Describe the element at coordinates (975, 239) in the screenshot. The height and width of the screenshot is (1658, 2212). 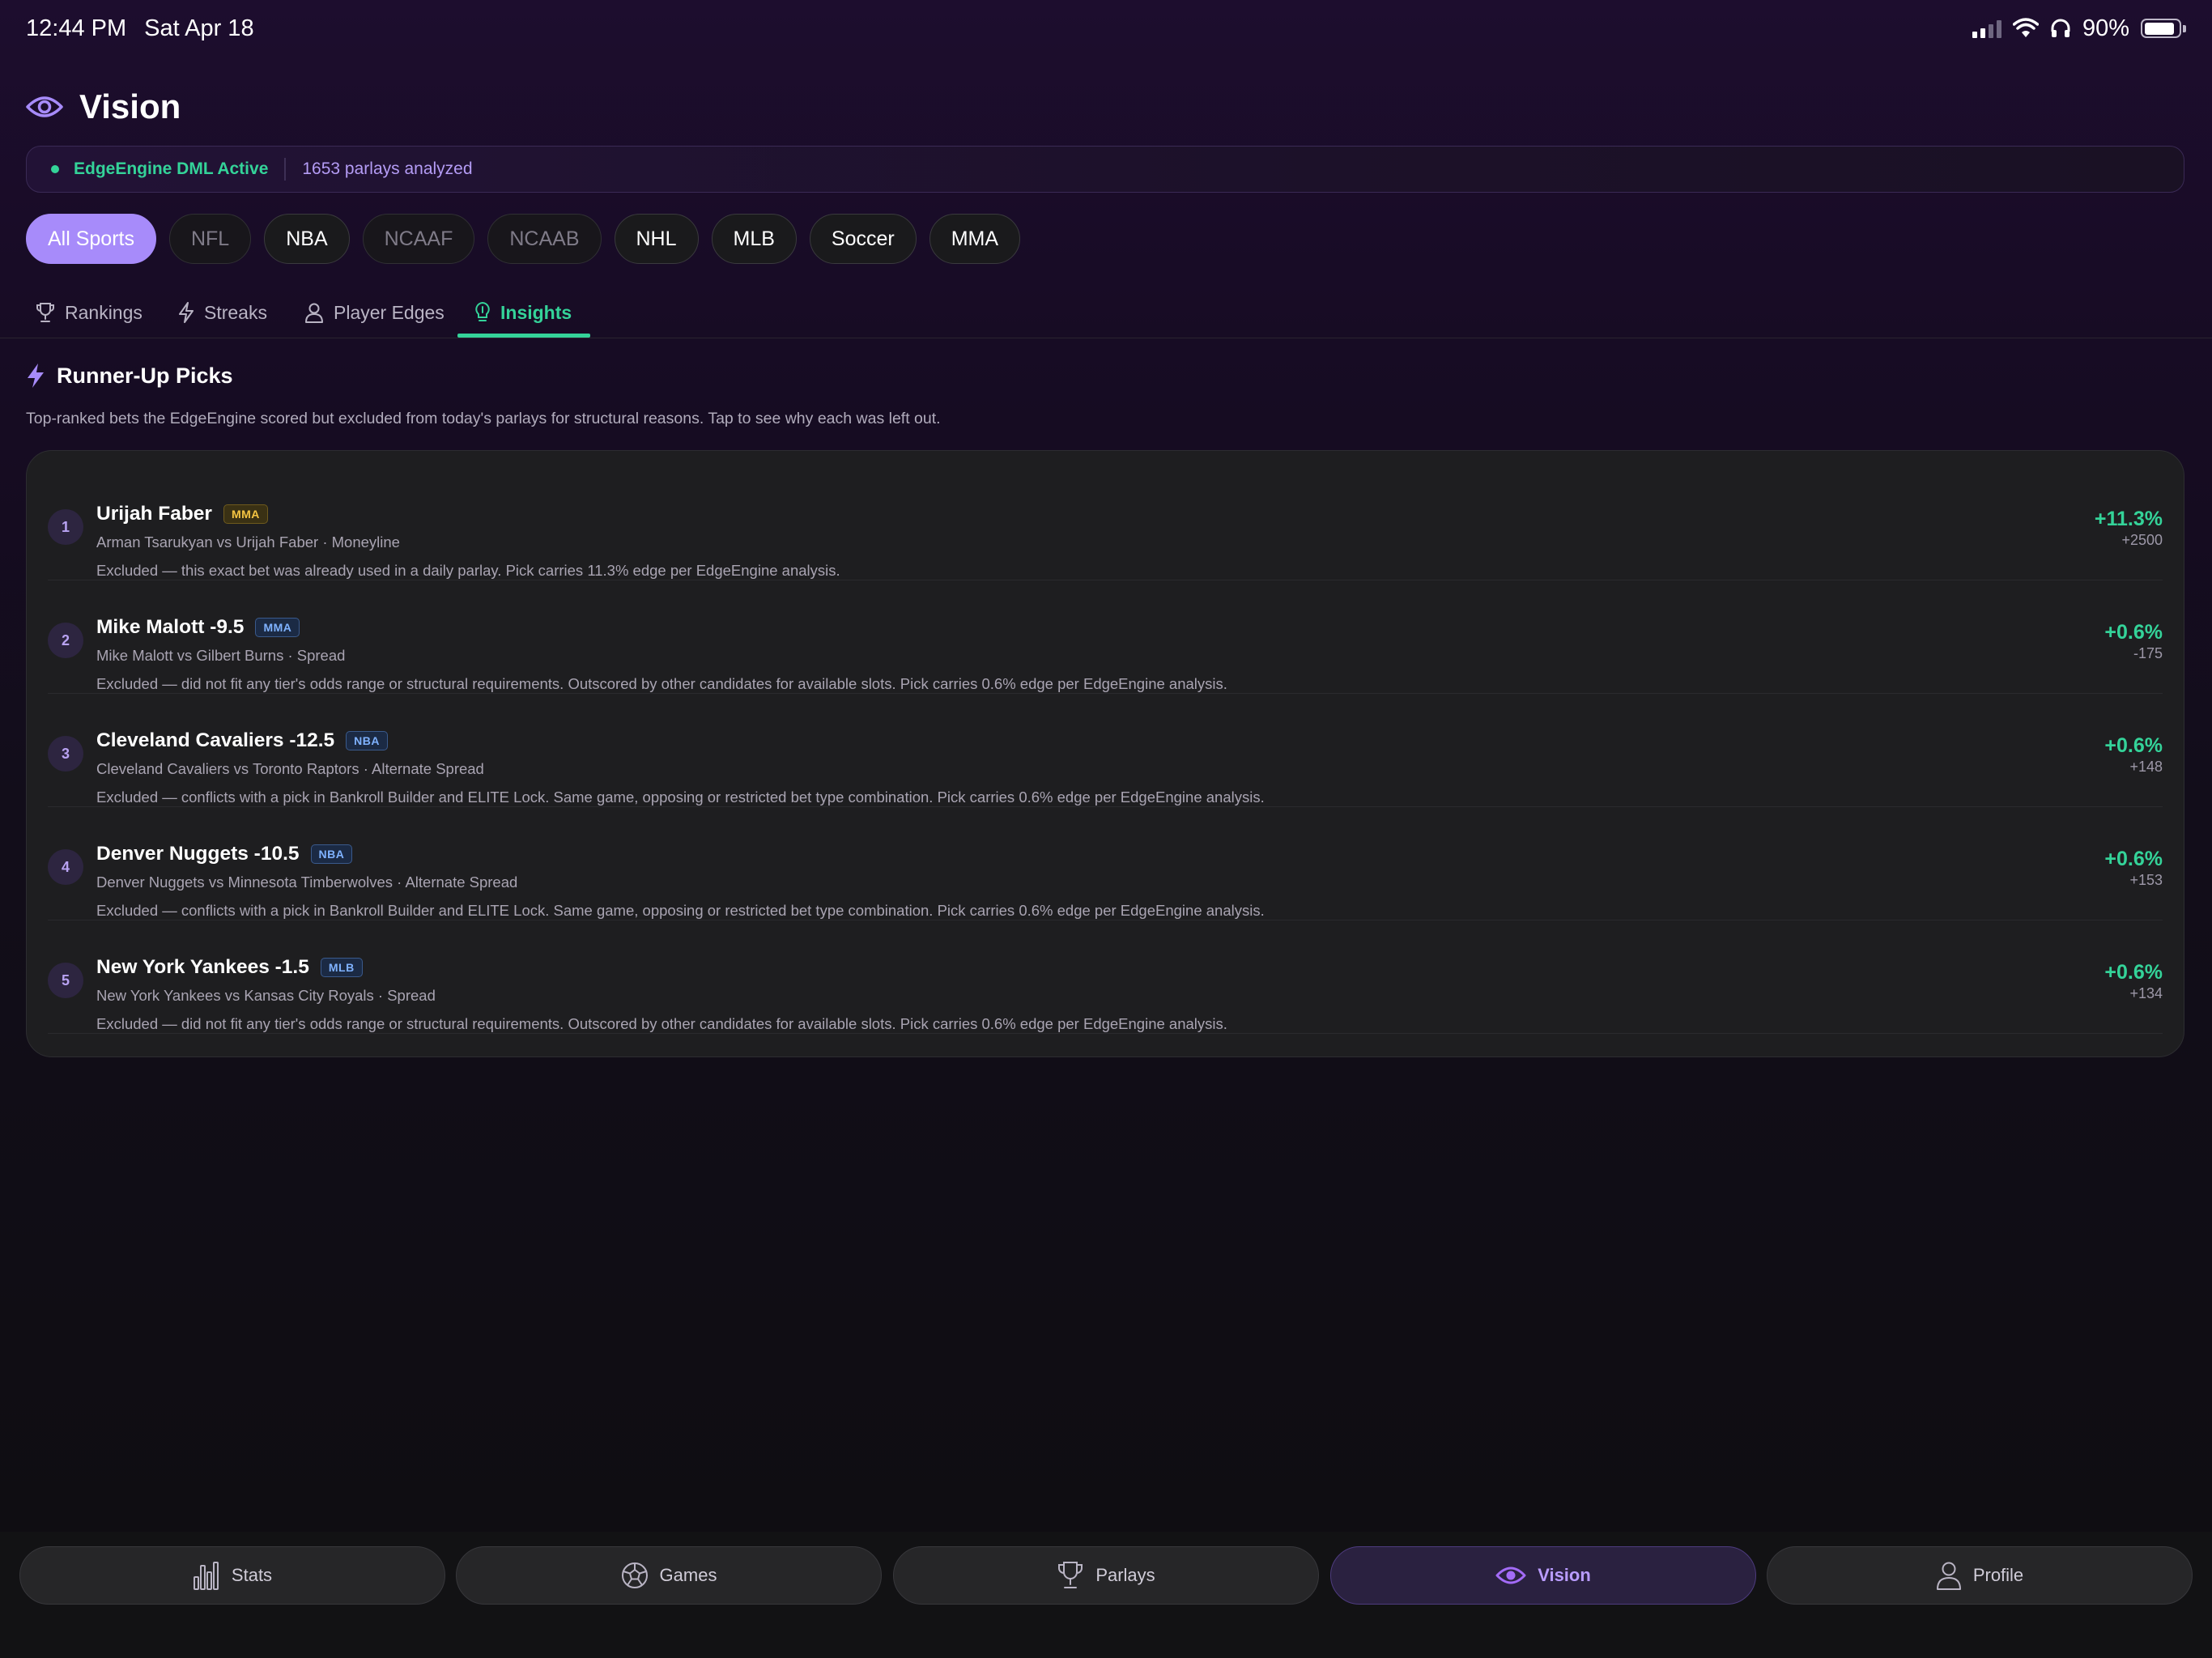
I see `chip-mma: MMA` at that location.